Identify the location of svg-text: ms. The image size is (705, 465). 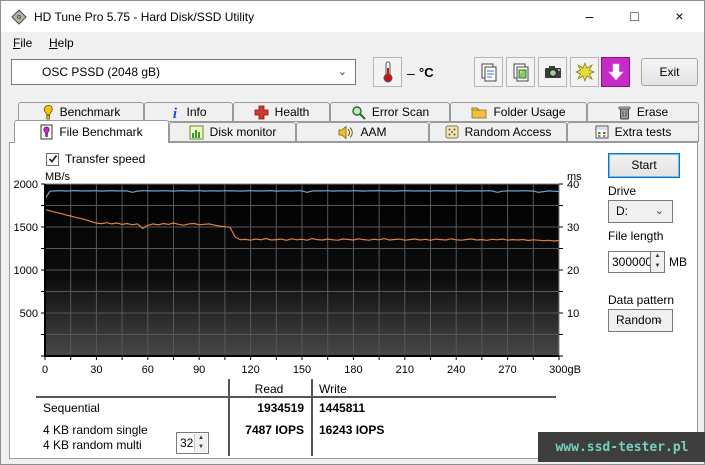
(574, 177).